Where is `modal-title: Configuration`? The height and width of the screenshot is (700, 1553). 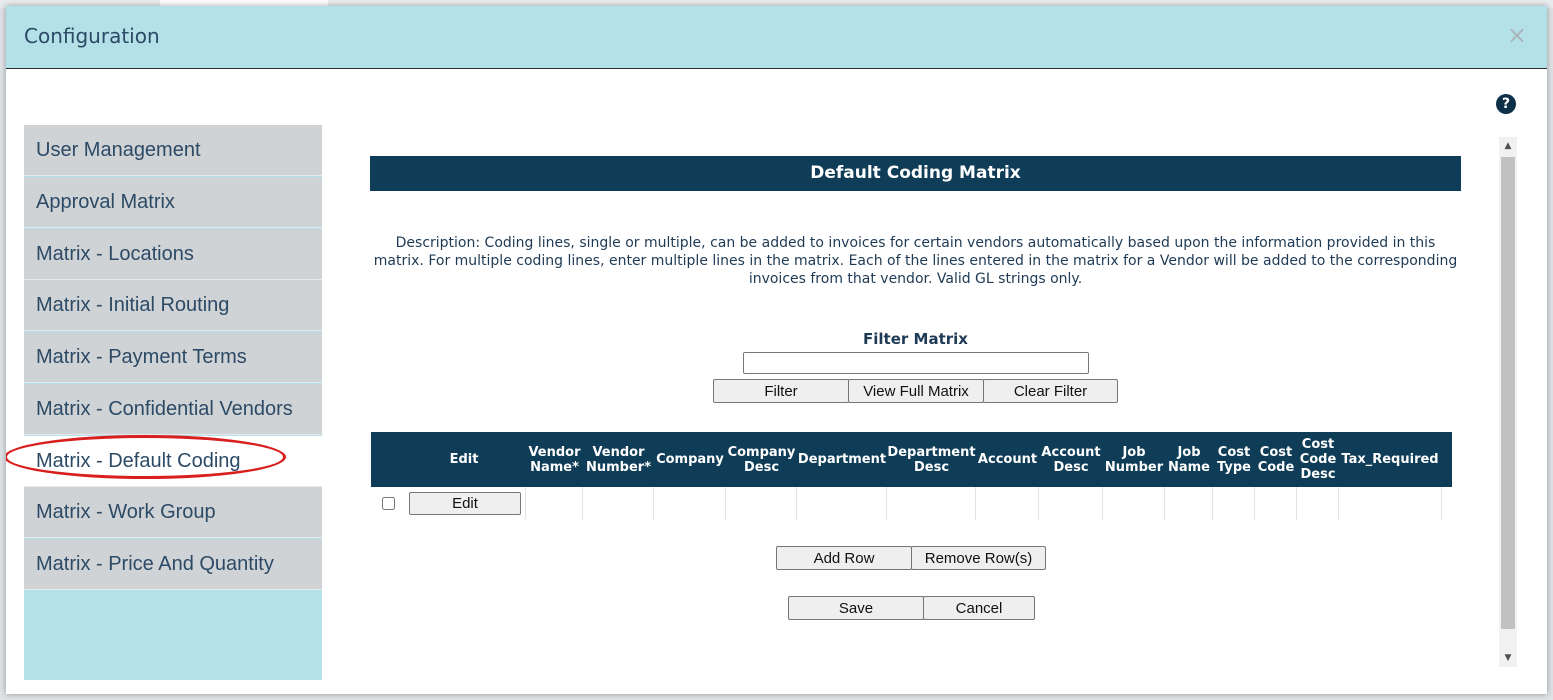 modal-title: Configuration is located at coordinates (92, 36).